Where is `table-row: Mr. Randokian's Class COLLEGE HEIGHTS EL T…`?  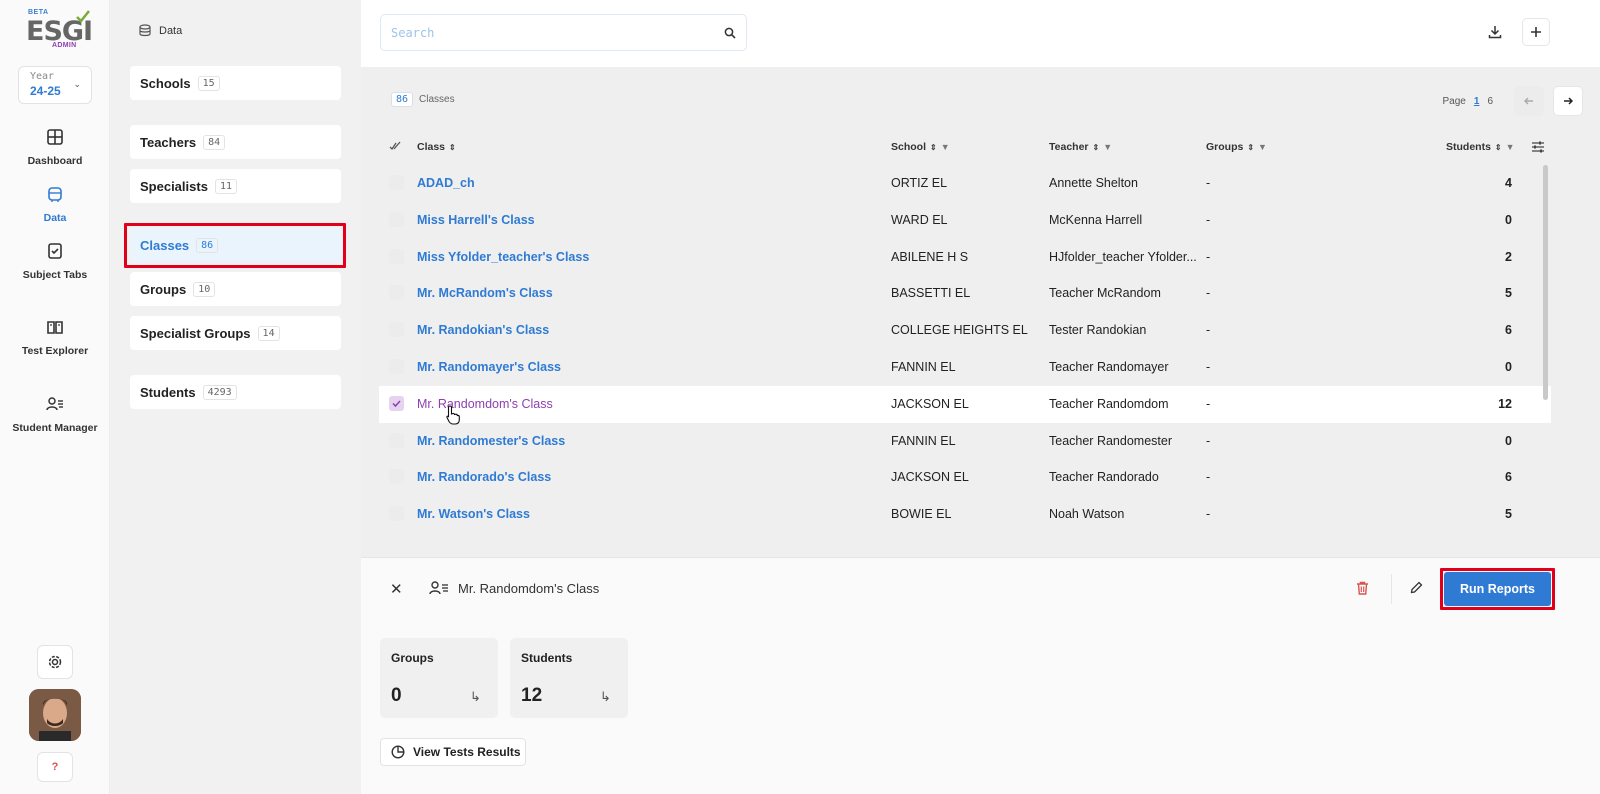 table-row: Mr. Randokian's Class COLLEGE HEIGHTS EL T… is located at coordinates (965, 330).